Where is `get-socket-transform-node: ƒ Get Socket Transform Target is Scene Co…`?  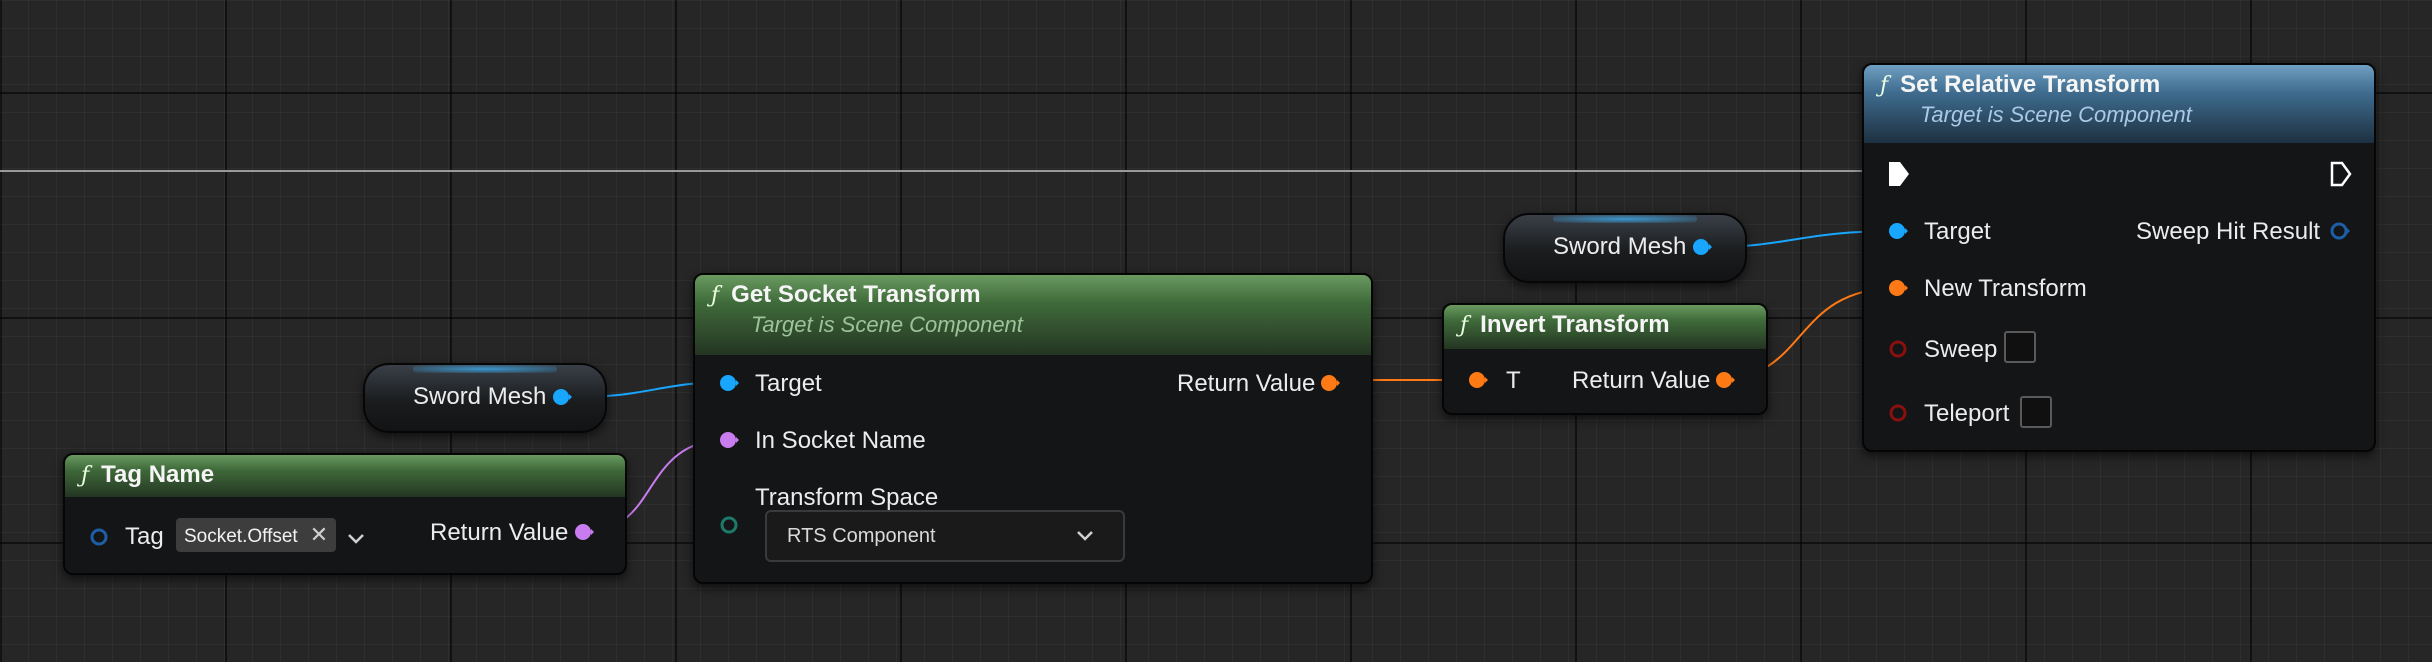
get-socket-transform-node: ƒ Get Socket Transform Target is Scene Co… is located at coordinates (1033, 428).